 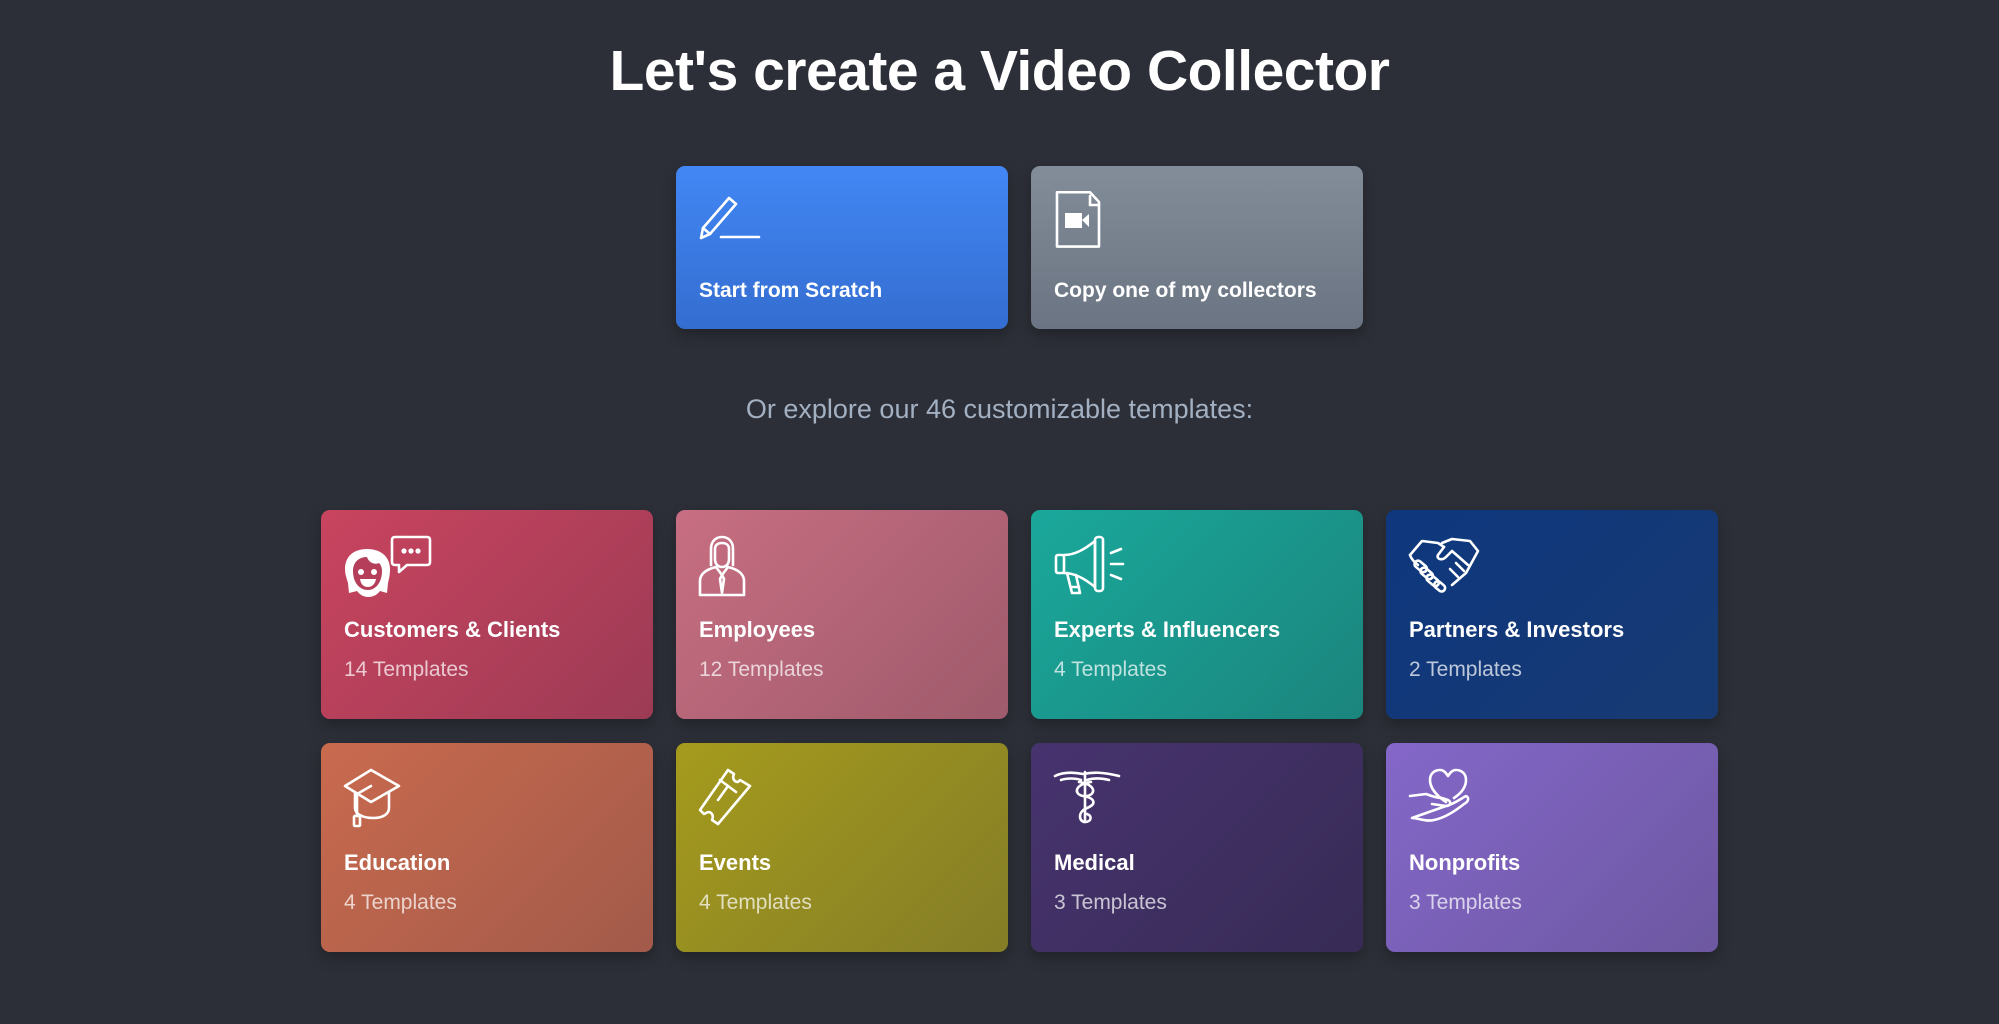 What do you see at coordinates (842, 847) in the screenshot?
I see `template-card-events: Events 4 Templates` at bounding box center [842, 847].